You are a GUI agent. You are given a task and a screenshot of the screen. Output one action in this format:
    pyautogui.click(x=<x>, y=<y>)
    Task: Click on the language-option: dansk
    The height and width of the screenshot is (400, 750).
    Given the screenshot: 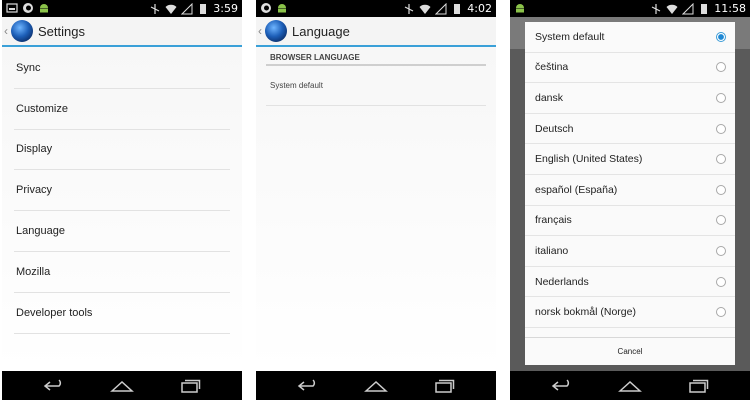 What is the action you would take?
    pyautogui.click(x=630, y=98)
    